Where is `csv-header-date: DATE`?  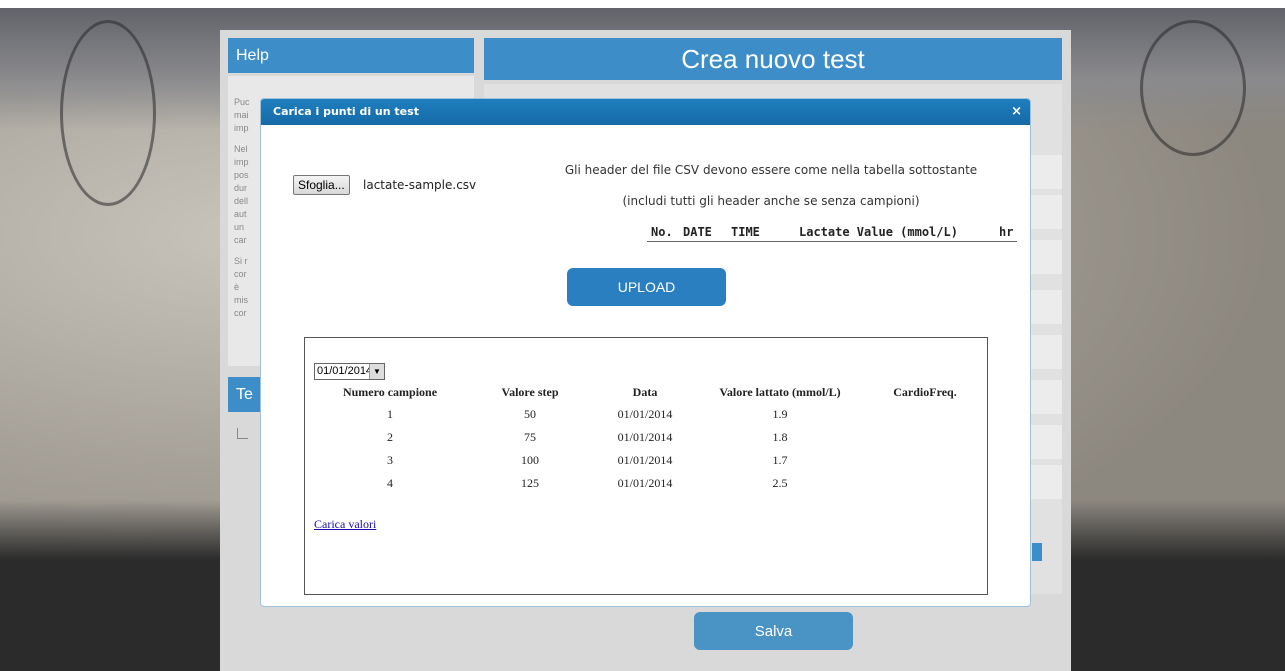
csv-header-date: DATE is located at coordinates (697, 232).